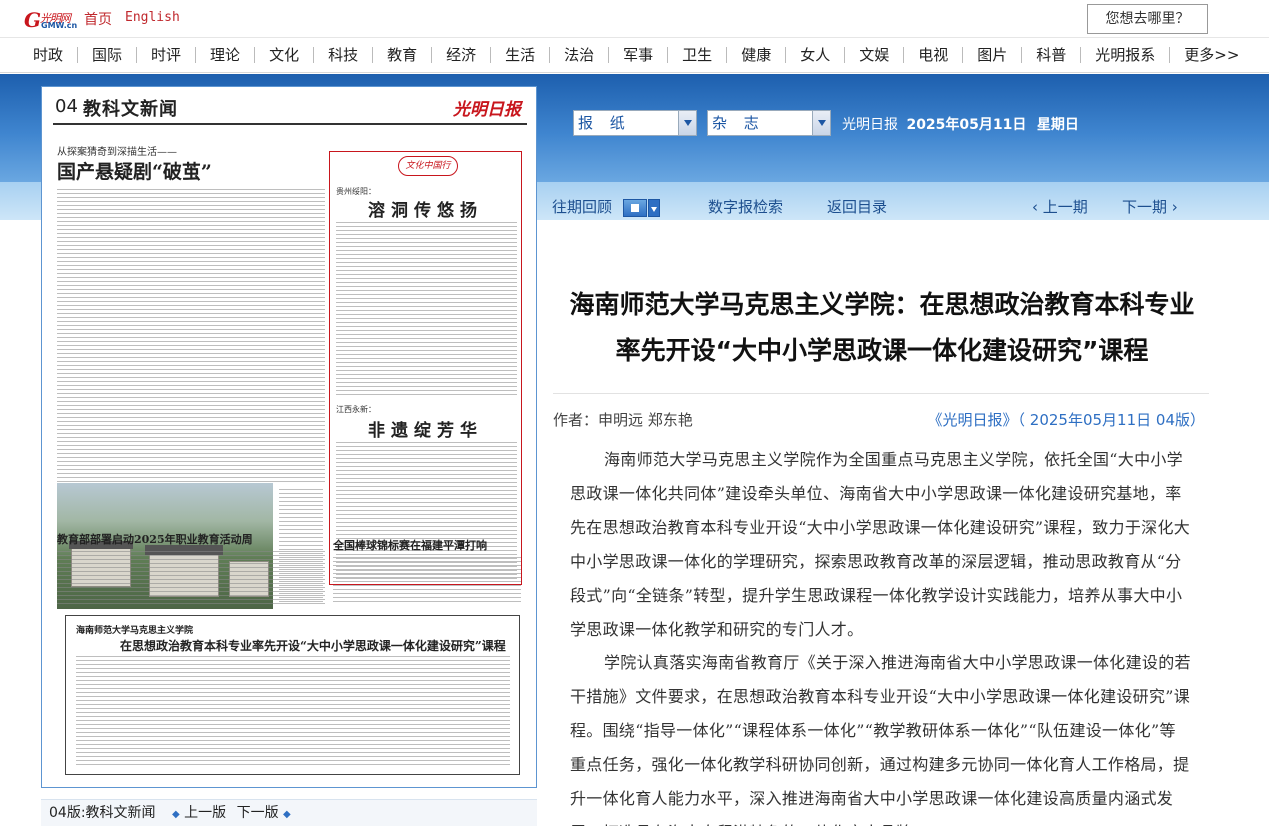 The width and height of the screenshot is (1269, 826). What do you see at coordinates (769, 123) in the screenshot?
I see `magazine-select: 杂 志` at bounding box center [769, 123].